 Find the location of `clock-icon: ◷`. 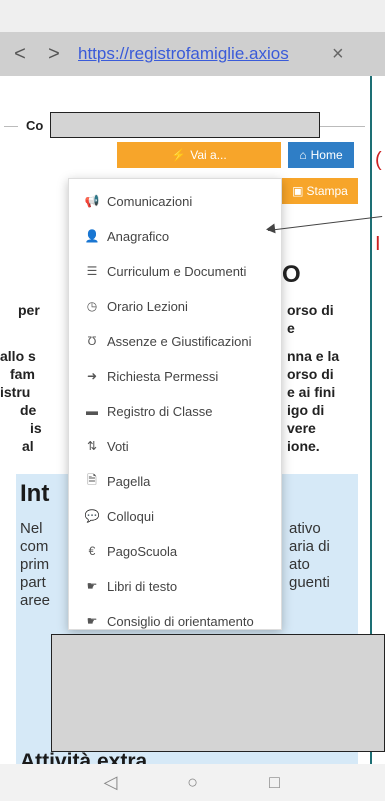

clock-icon: ◷ is located at coordinates (92, 306).